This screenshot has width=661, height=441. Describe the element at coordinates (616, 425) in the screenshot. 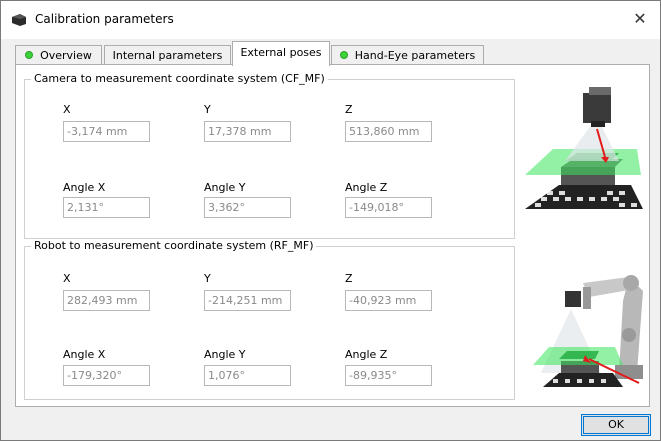

I see `ok-button: OK` at that location.